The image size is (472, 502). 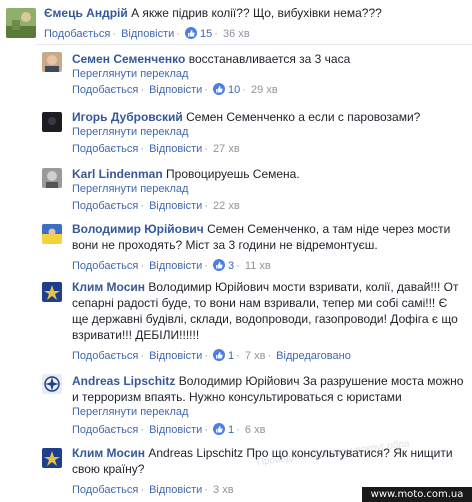 What do you see at coordinates (303, 117) in the screenshot?
I see `comment-text: Семен Семенченко а если с паровозами?` at bounding box center [303, 117].